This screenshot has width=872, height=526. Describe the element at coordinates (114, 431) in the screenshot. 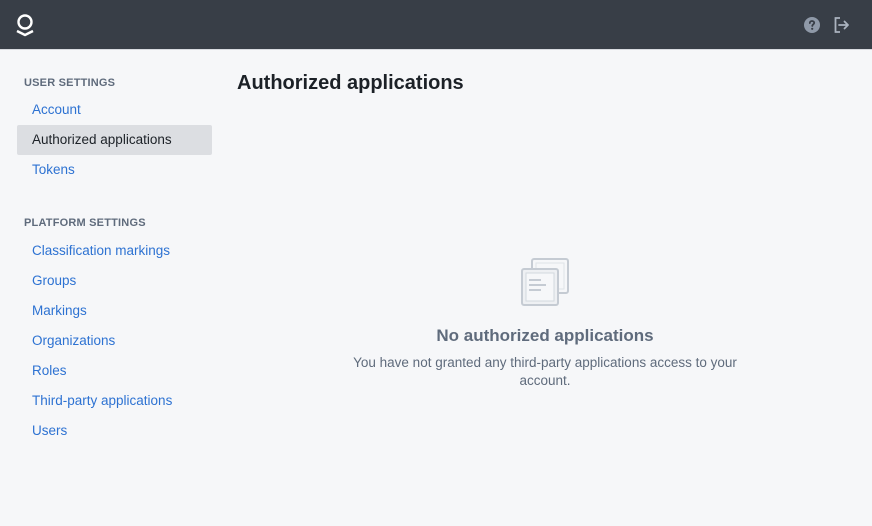

I see `sidebar-item-users: Users` at that location.